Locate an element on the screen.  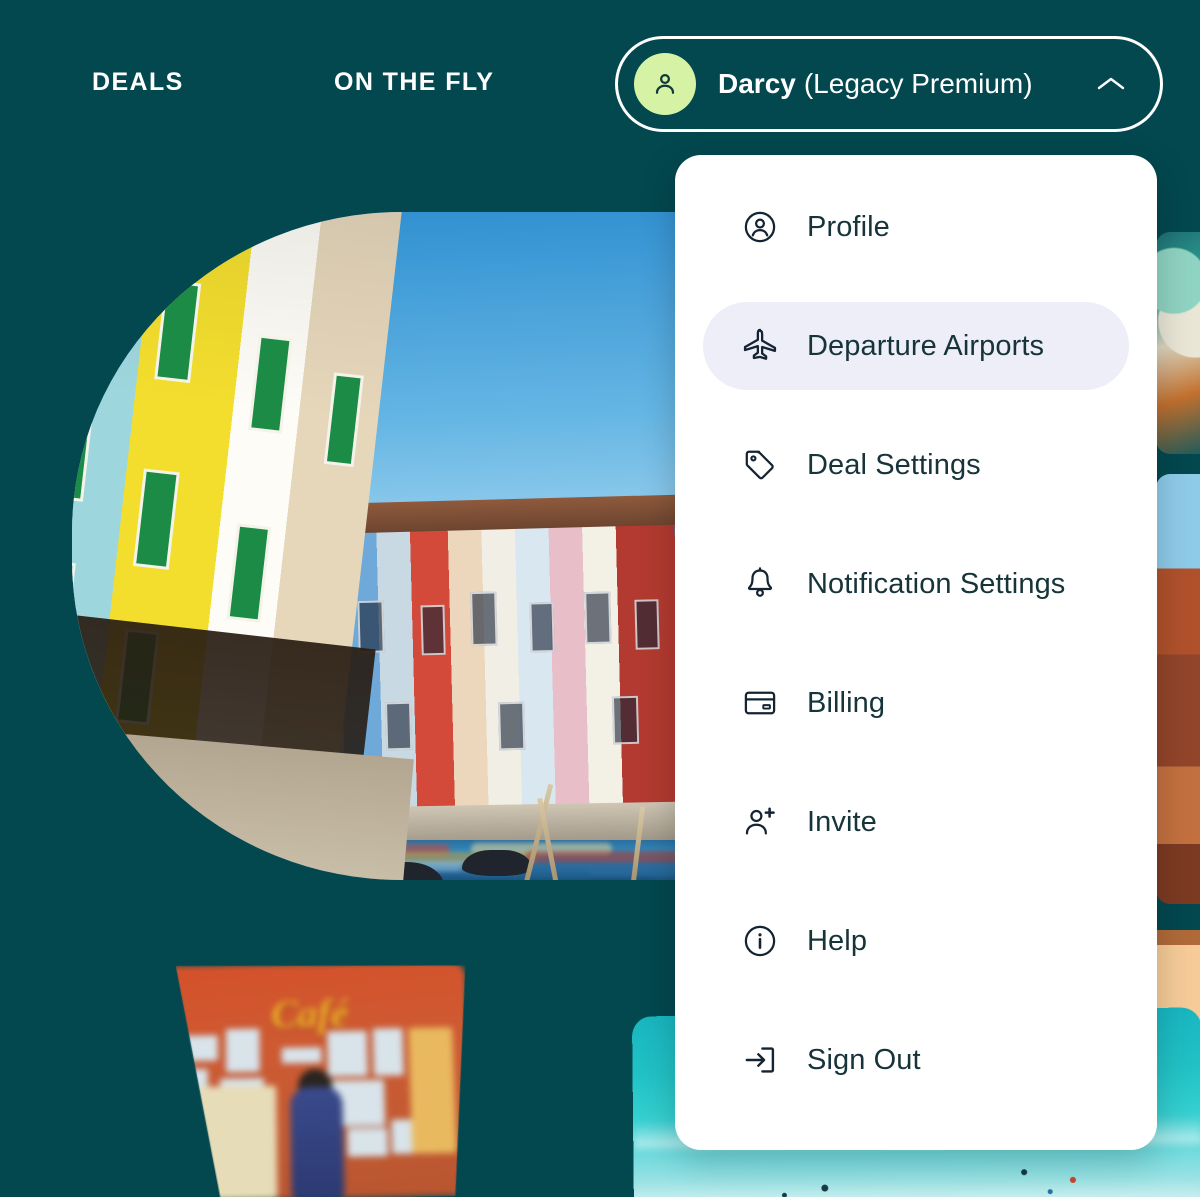
profile-name: Darcy is located at coordinates (757, 83).